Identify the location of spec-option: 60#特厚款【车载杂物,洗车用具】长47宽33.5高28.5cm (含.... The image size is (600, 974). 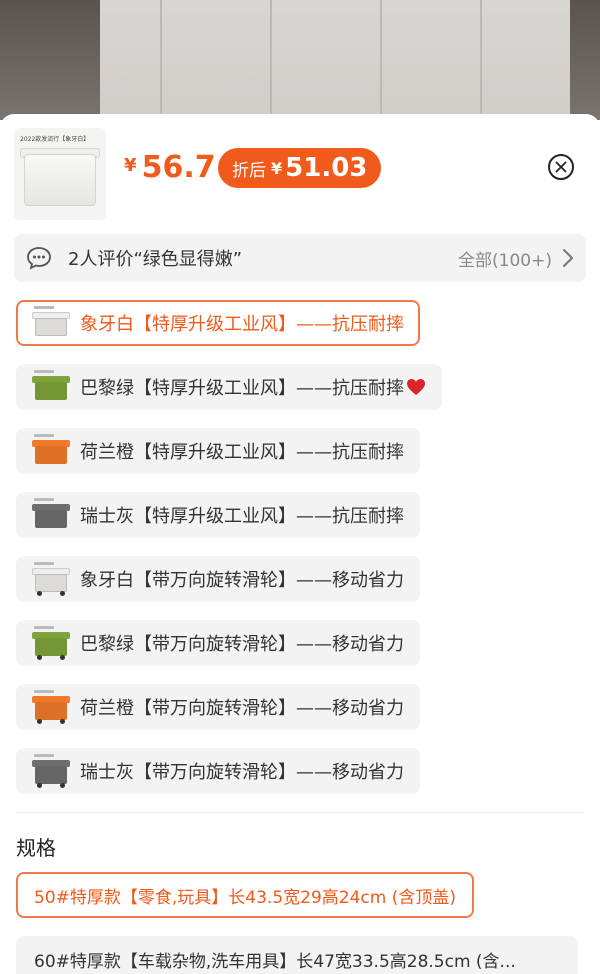
(297, 955).